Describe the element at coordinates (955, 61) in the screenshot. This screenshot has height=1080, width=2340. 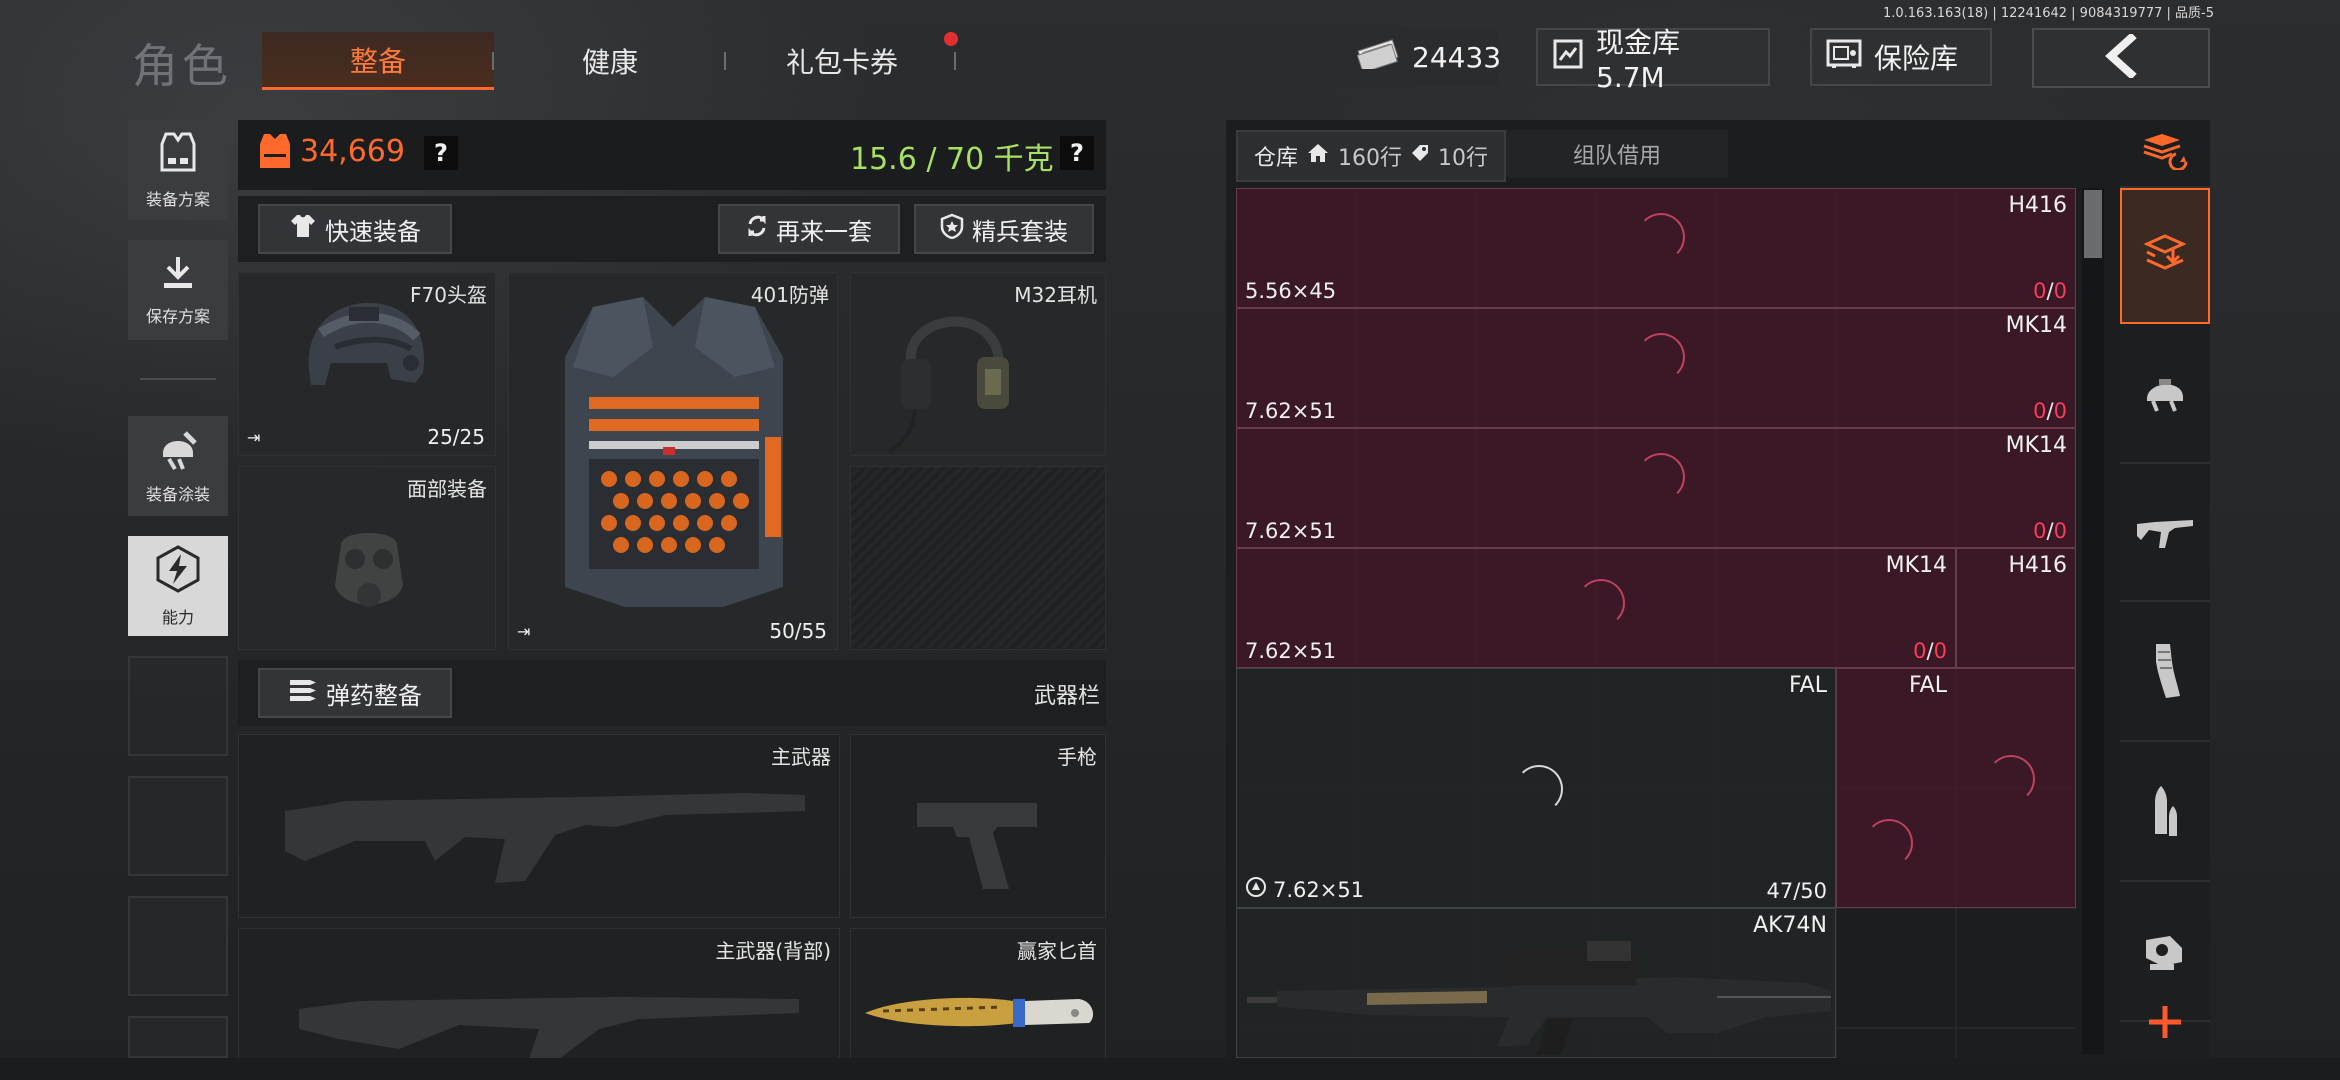
I see `tab-divider` at that location.